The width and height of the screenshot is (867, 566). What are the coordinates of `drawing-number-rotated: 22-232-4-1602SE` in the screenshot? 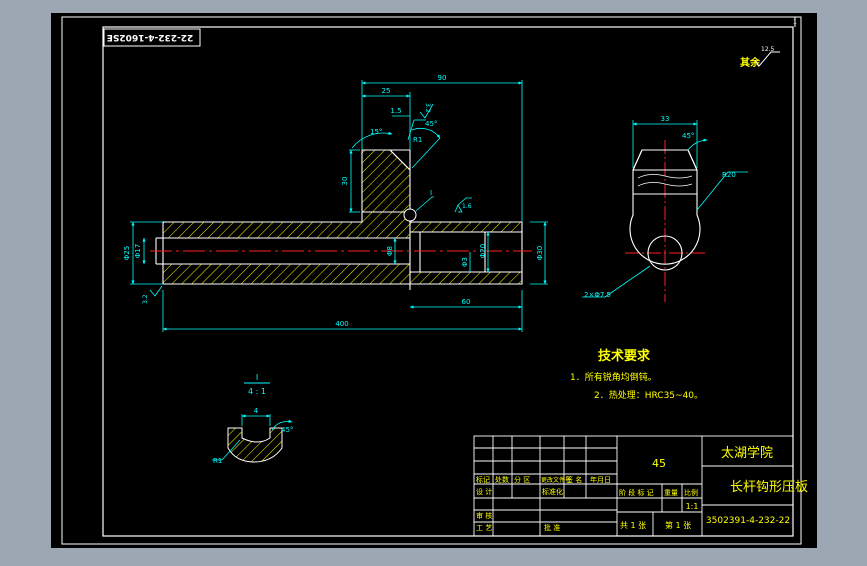 It's located at (150, 37).